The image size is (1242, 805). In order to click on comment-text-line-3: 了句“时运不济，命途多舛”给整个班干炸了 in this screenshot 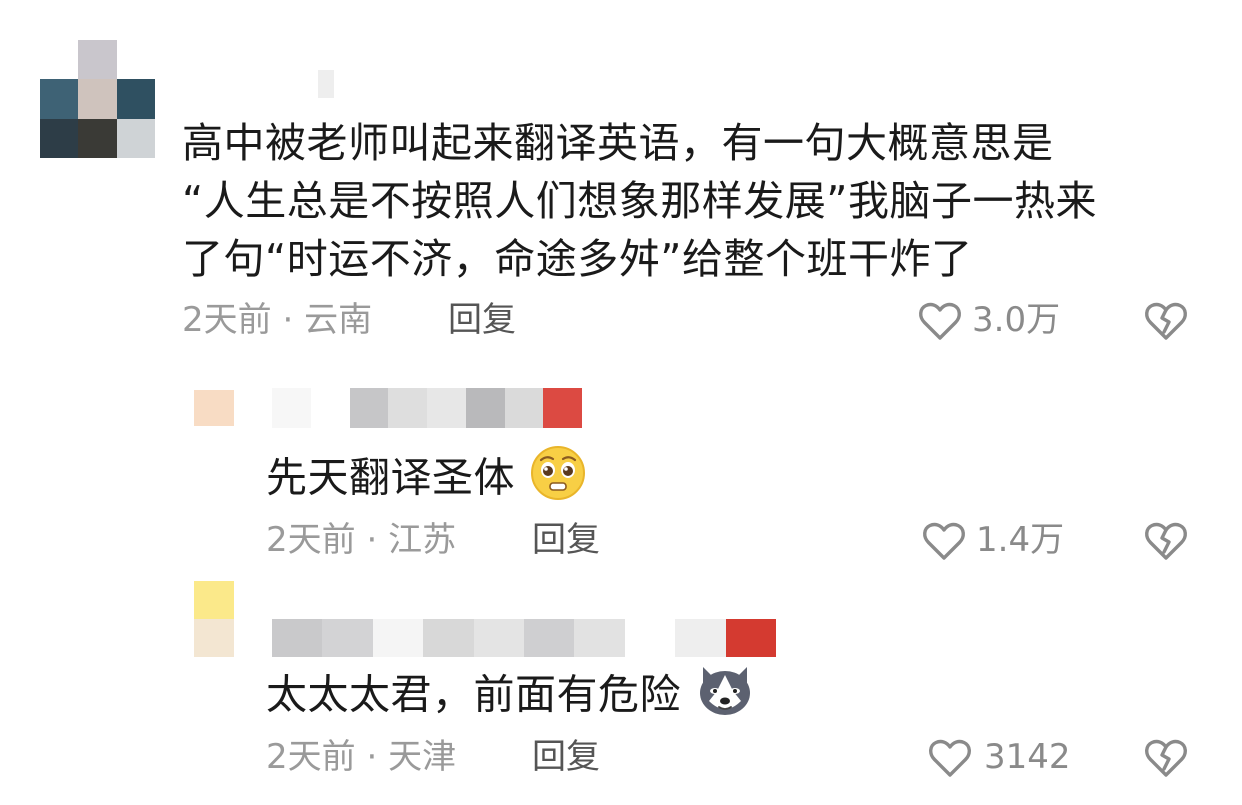, I will do `click(577, 259)`.